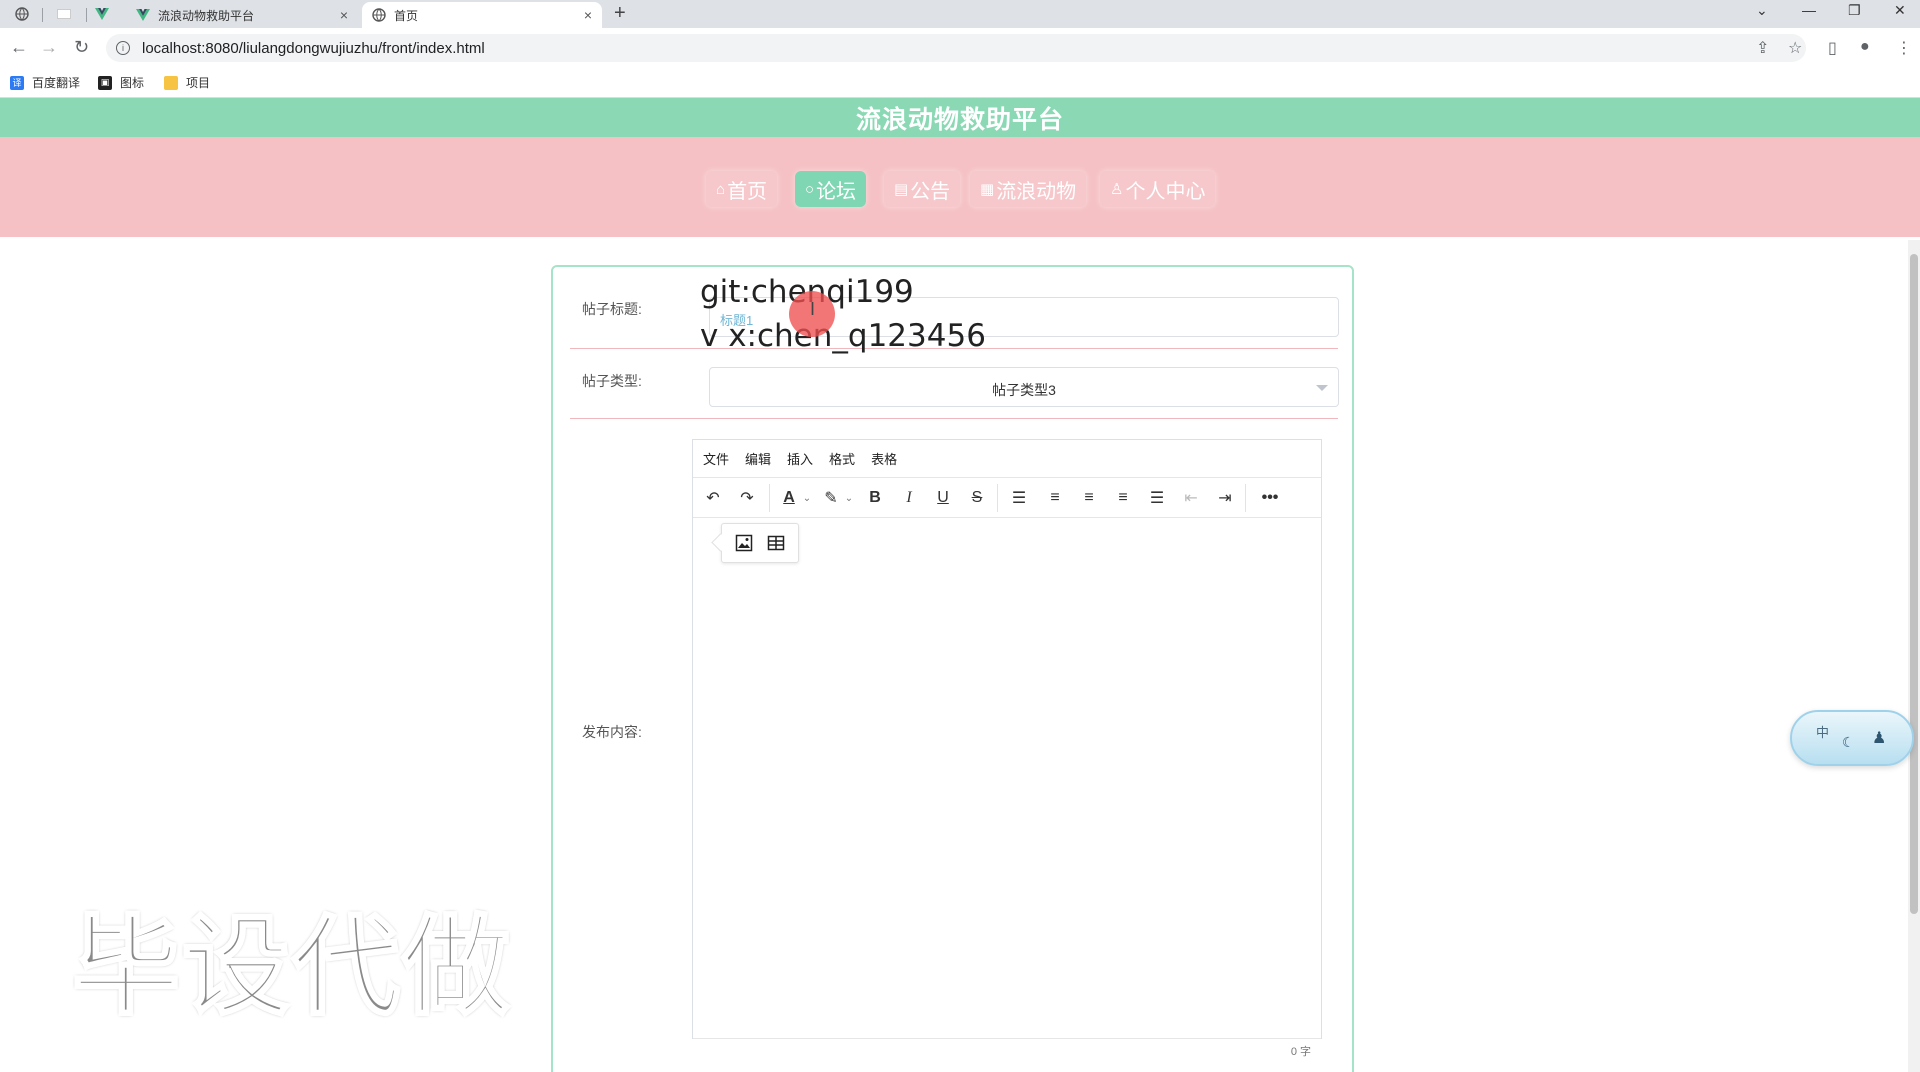 Image resolution: width=1920 pixels, height=1072 pixels. What do you see at coordinates (198, 83) in the screenshot?
I see `bookmark-label: 项目` at bounding box center [198, 83].